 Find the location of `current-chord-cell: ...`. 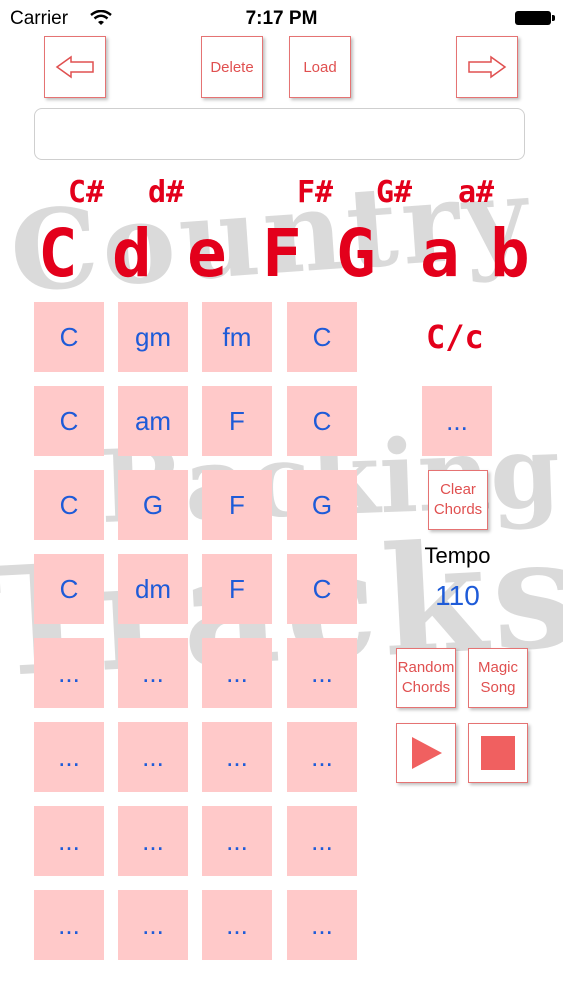

current-chord-cell: ... is located at coordinates (457, 421).